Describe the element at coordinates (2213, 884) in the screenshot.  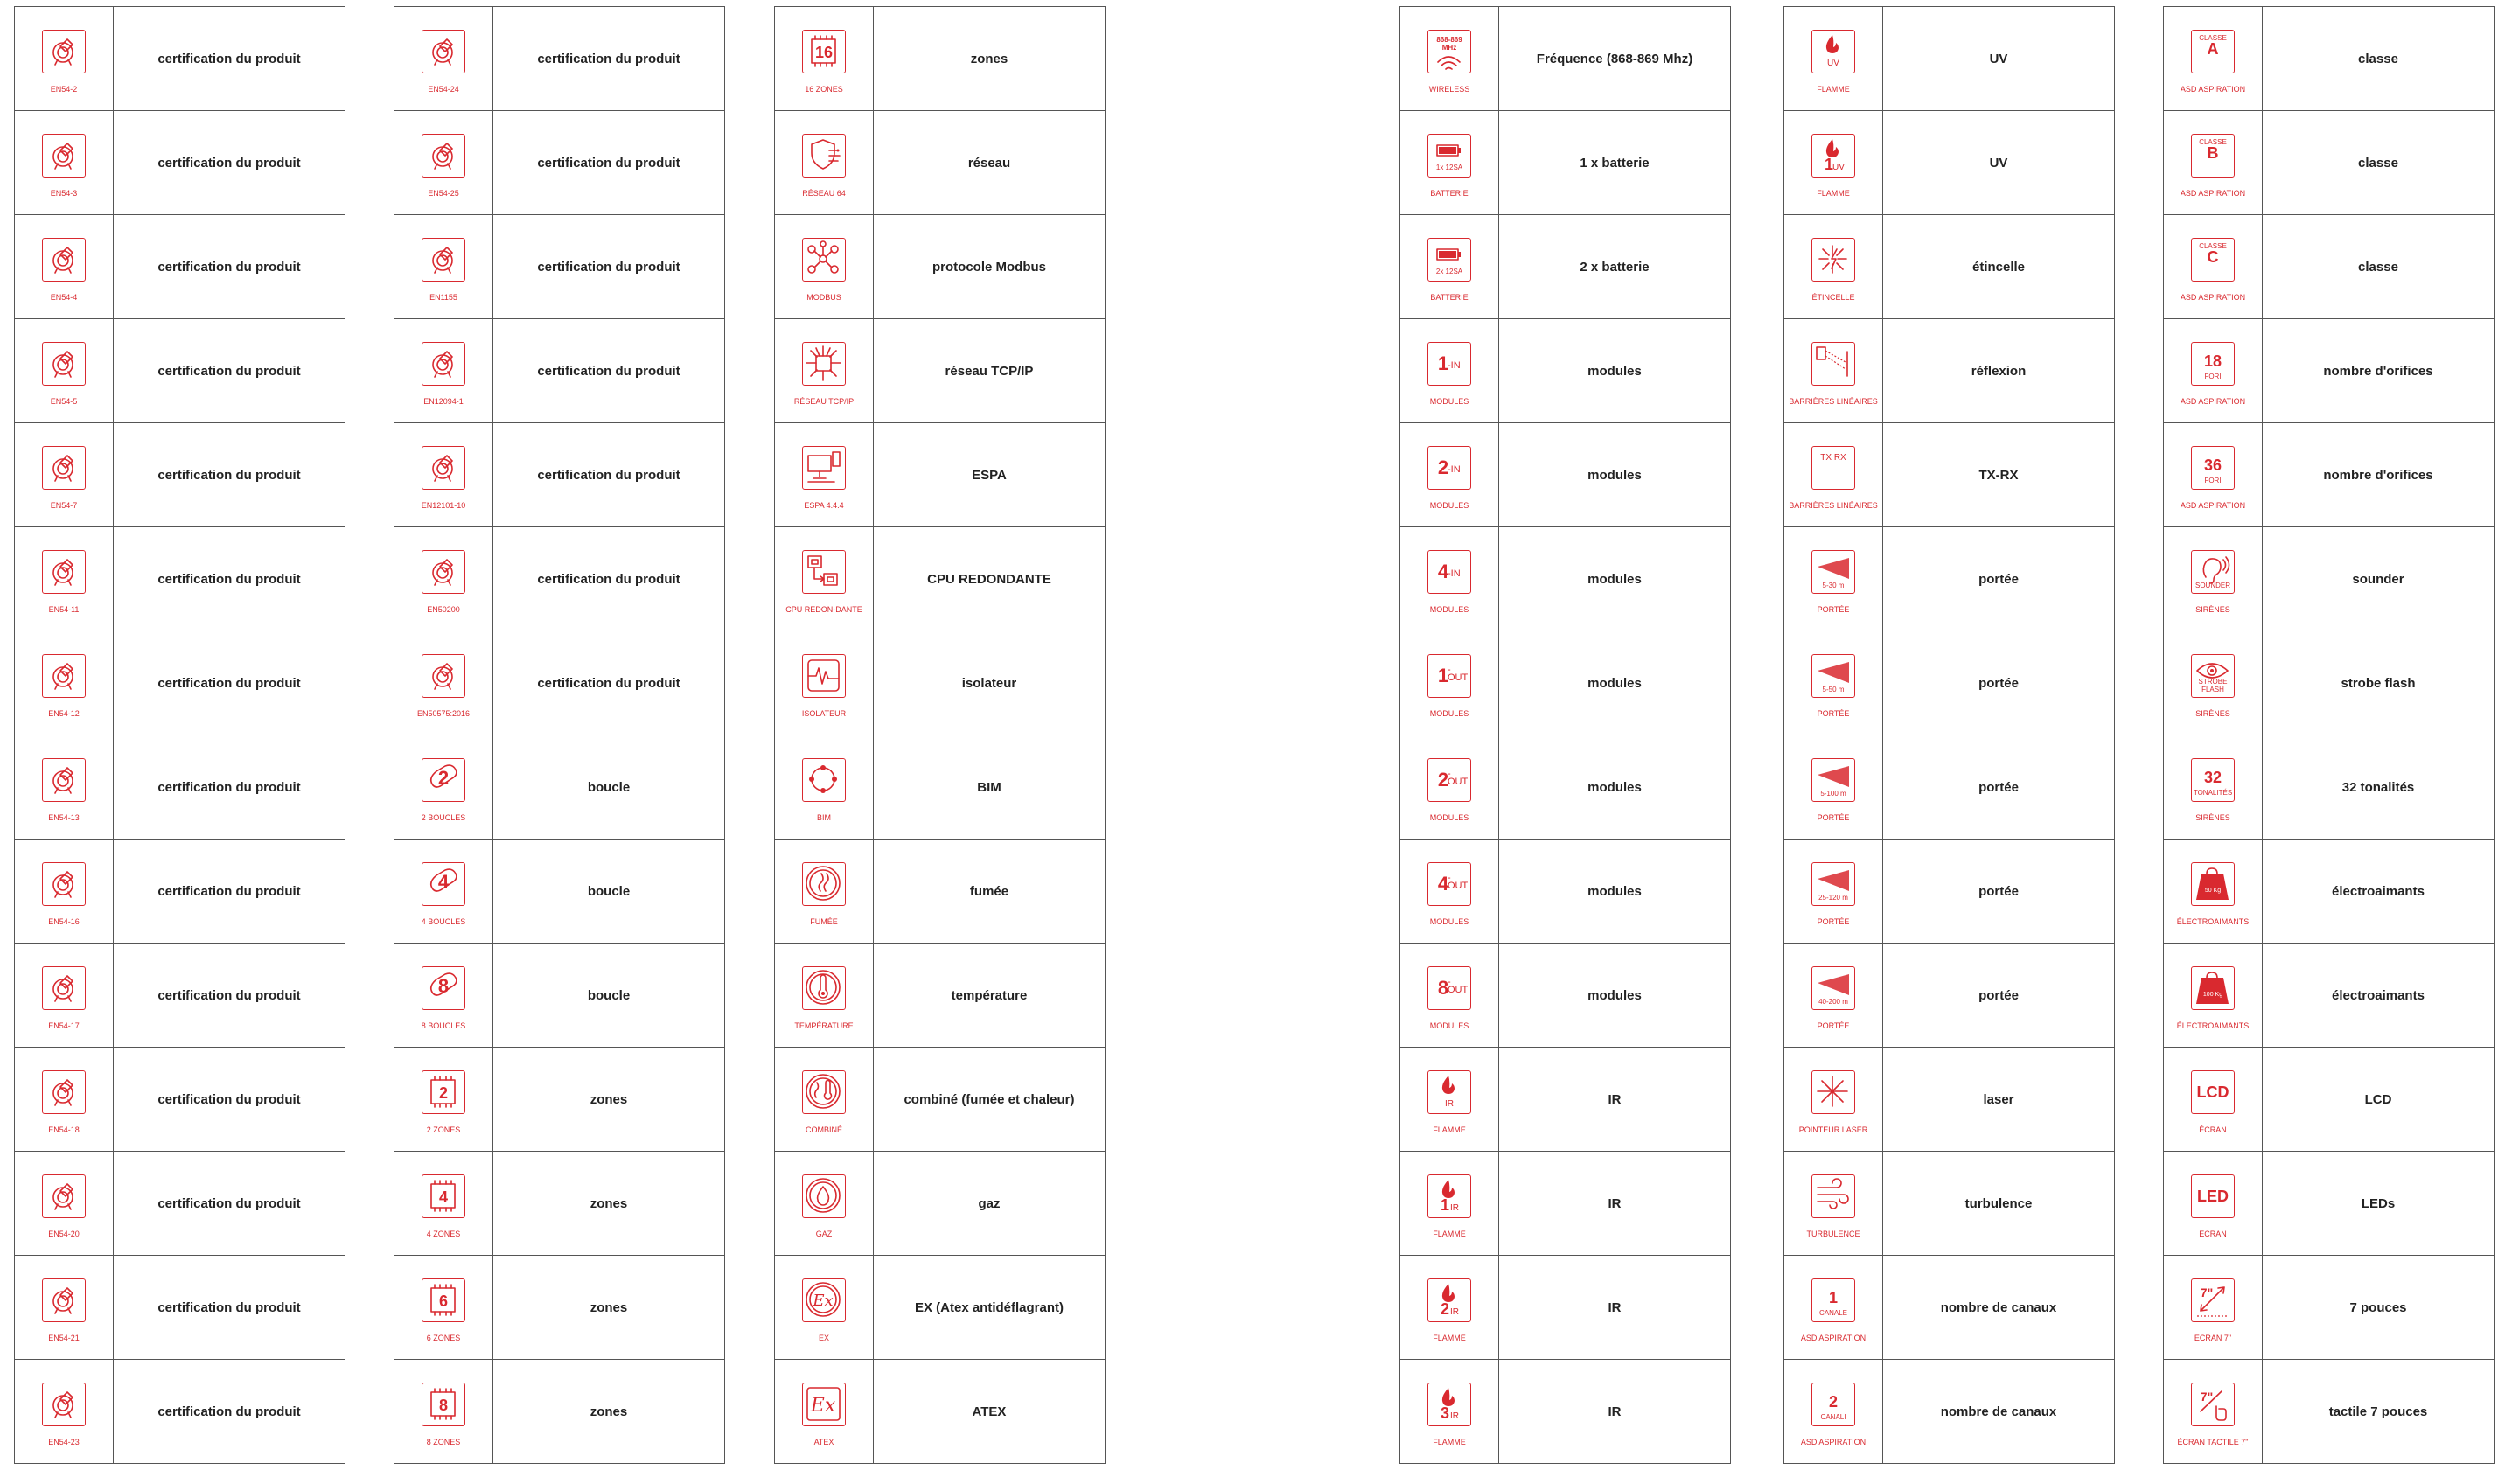
I see `weight-icon: 50 Kg` at that location.